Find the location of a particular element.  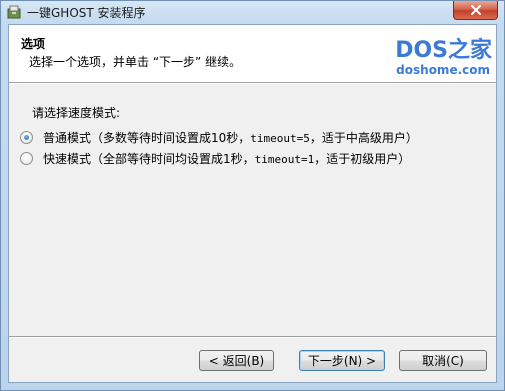

page-subtitle: 选择一个选项，并单击 “下一步” 继续。 is located at coordinates (135, 62).